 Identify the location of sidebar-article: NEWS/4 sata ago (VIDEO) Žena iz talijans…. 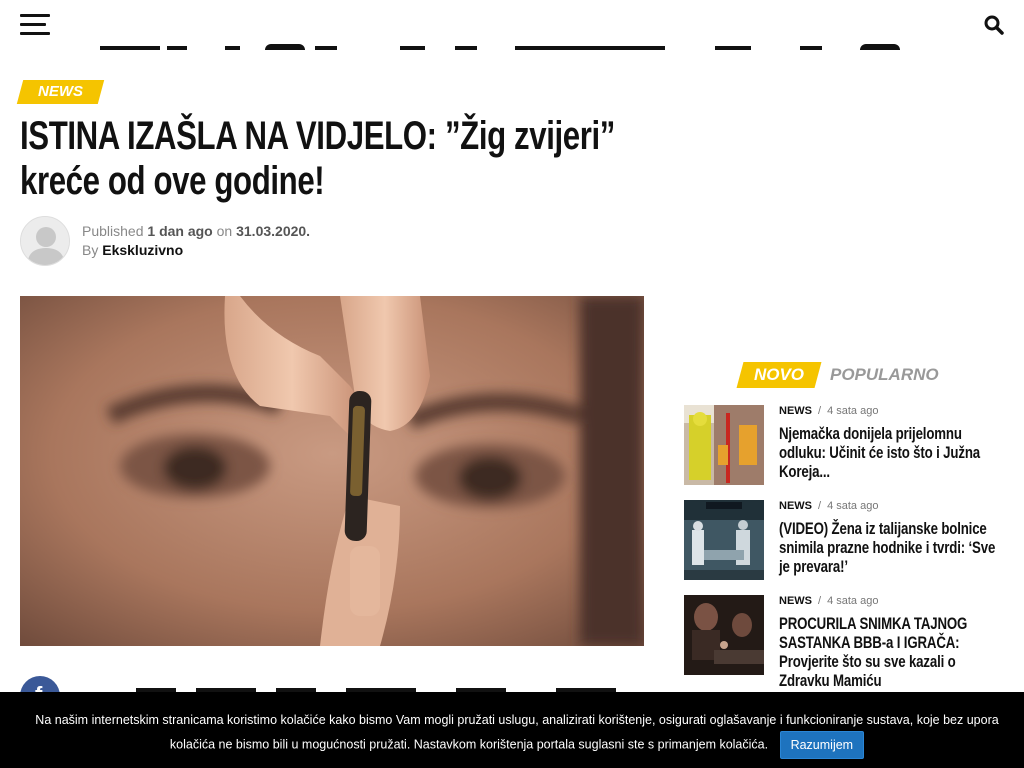
(844, 545).